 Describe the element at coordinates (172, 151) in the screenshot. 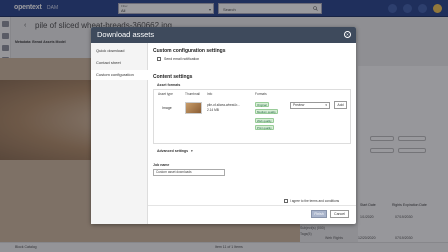

I see `advanced-settings-toggle: Advanced settings` at that location.